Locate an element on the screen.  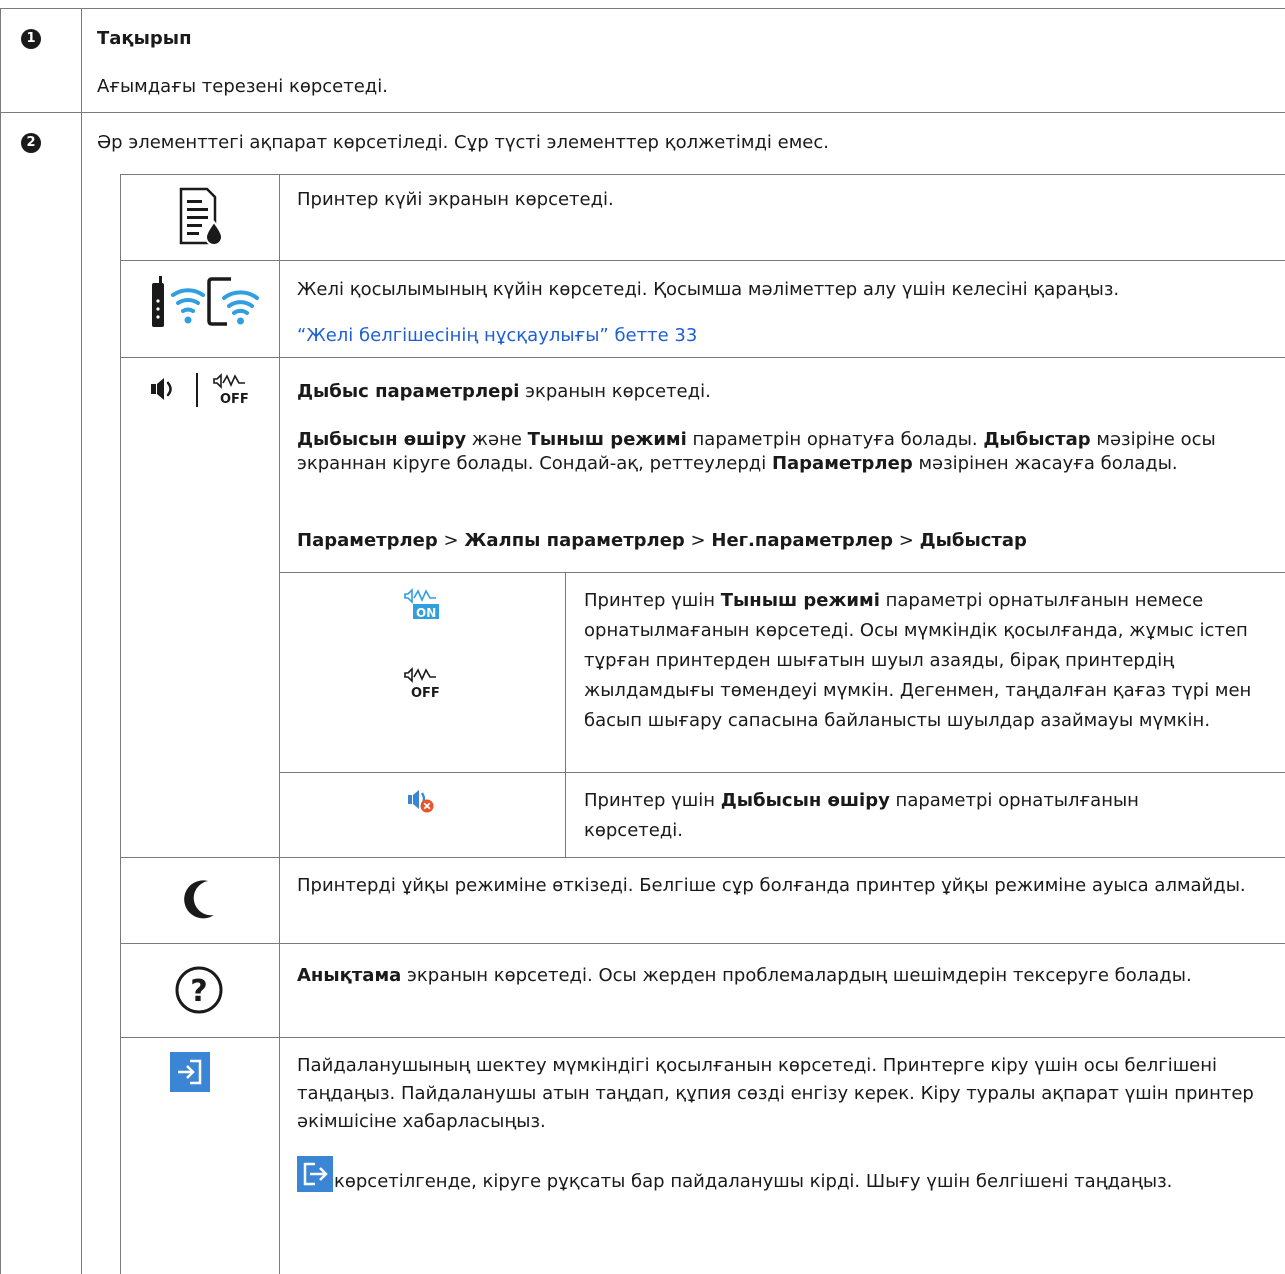
sound-inner-column-divider is located at coordinates (565, 714).